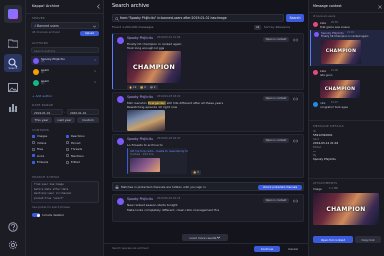 The image size is (384, 256). I want to click on unlock-button: Unlock protected channels, so click(280, 187).